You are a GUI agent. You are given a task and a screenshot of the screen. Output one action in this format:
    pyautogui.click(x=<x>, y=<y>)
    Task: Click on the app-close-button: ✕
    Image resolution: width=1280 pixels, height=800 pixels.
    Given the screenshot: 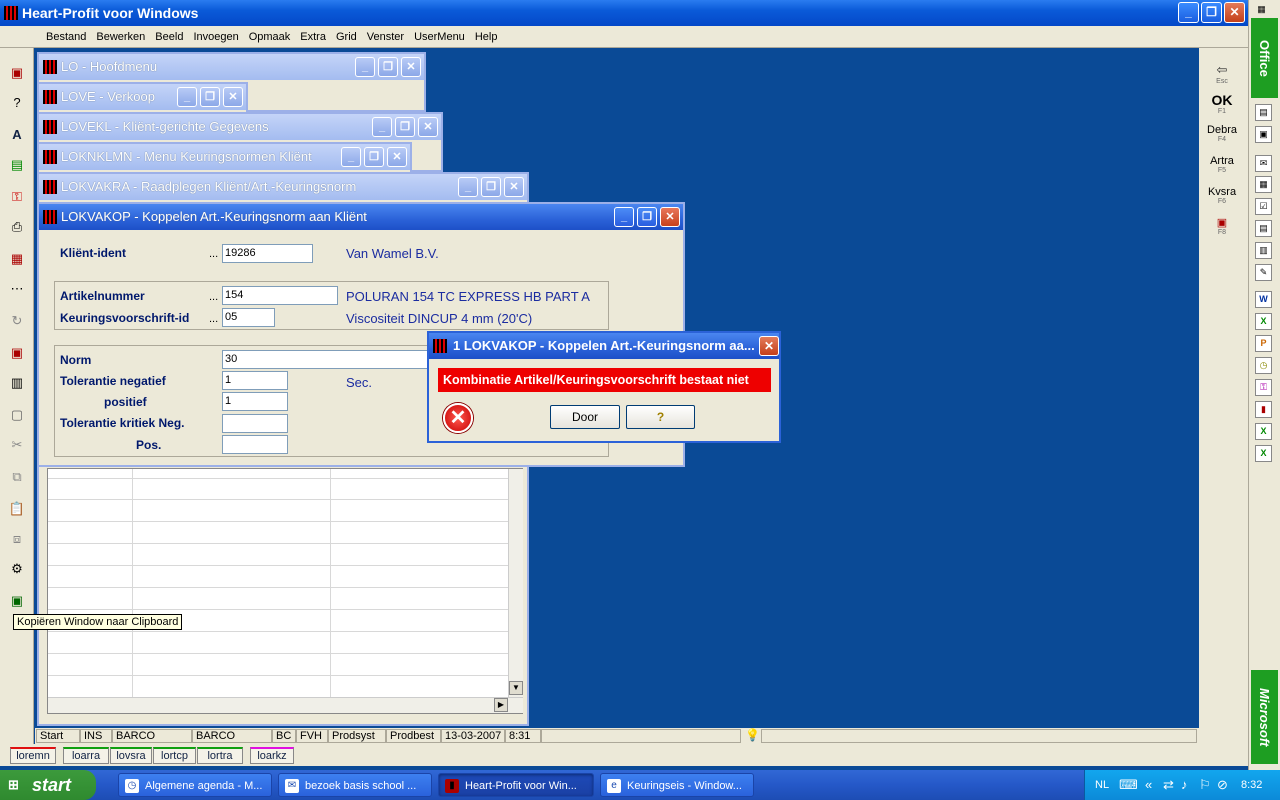 What is the action you would take?
    pyautogui.click(x=1234, y=12)
    